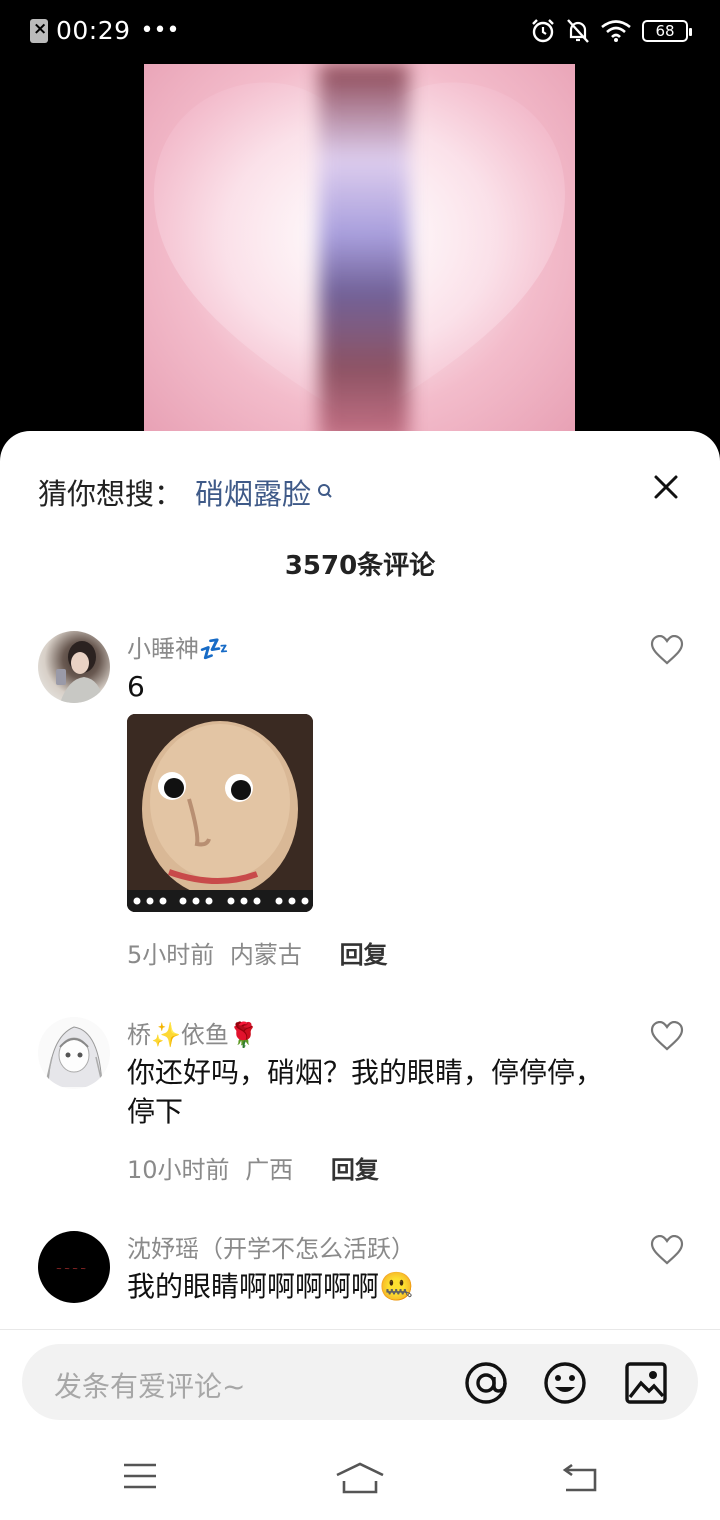 The image size is (720, 1520). What do you see at coordinates (178, 1170) in the screenshot?
I see `comment-time: 10小时前` at bounding box center [178, 1170].